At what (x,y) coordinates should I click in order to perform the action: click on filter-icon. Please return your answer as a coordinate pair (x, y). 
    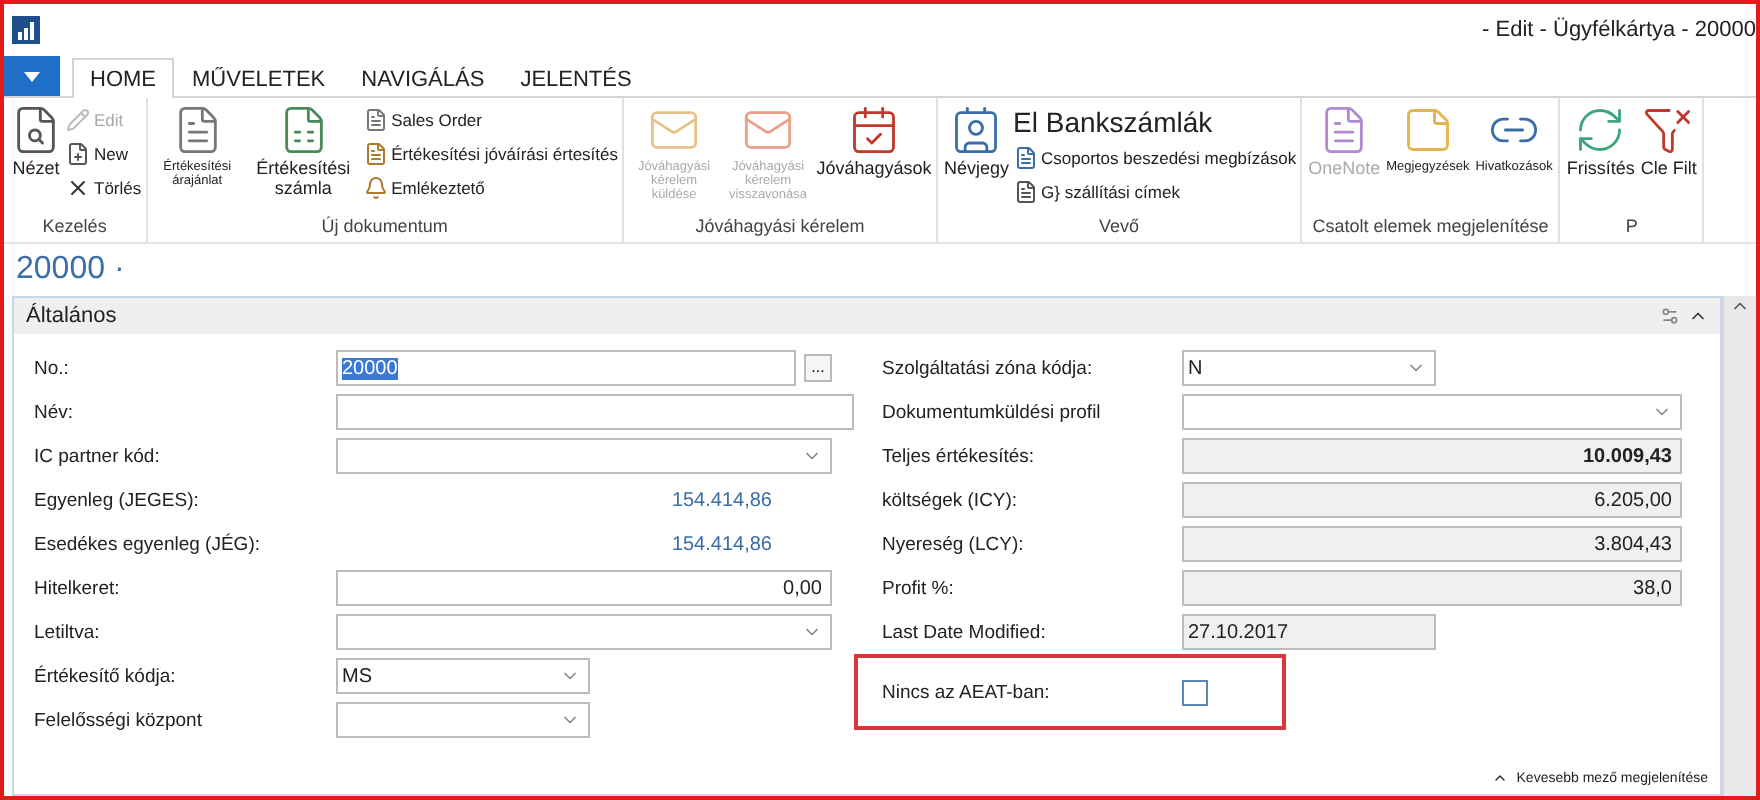
    Looking at the image, I should click on (1668, 130).